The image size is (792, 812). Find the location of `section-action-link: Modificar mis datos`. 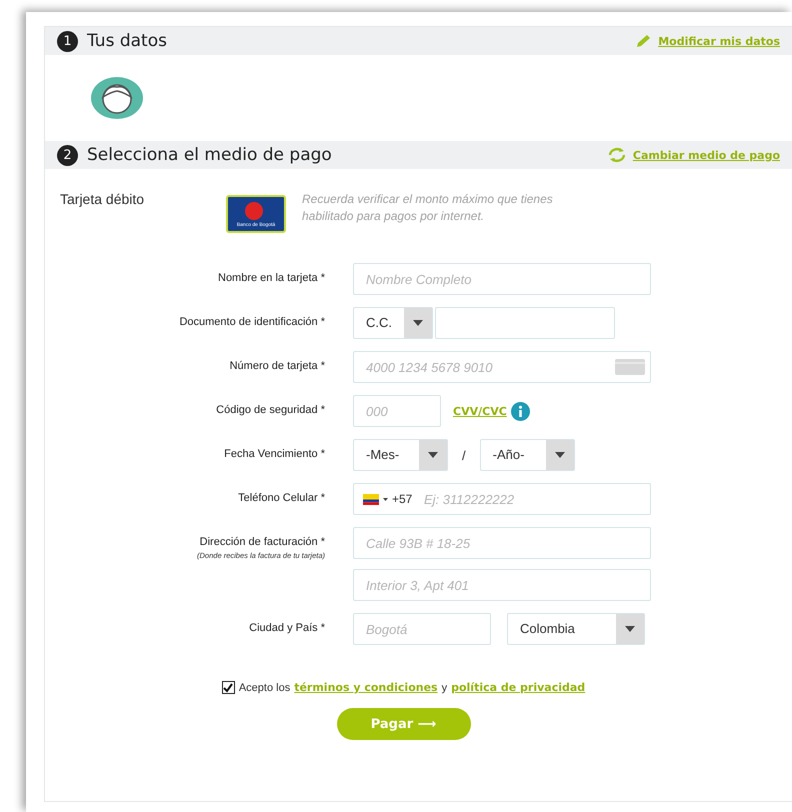

section-action-link: Modificar mis datos is located at coordinates (707, 41).